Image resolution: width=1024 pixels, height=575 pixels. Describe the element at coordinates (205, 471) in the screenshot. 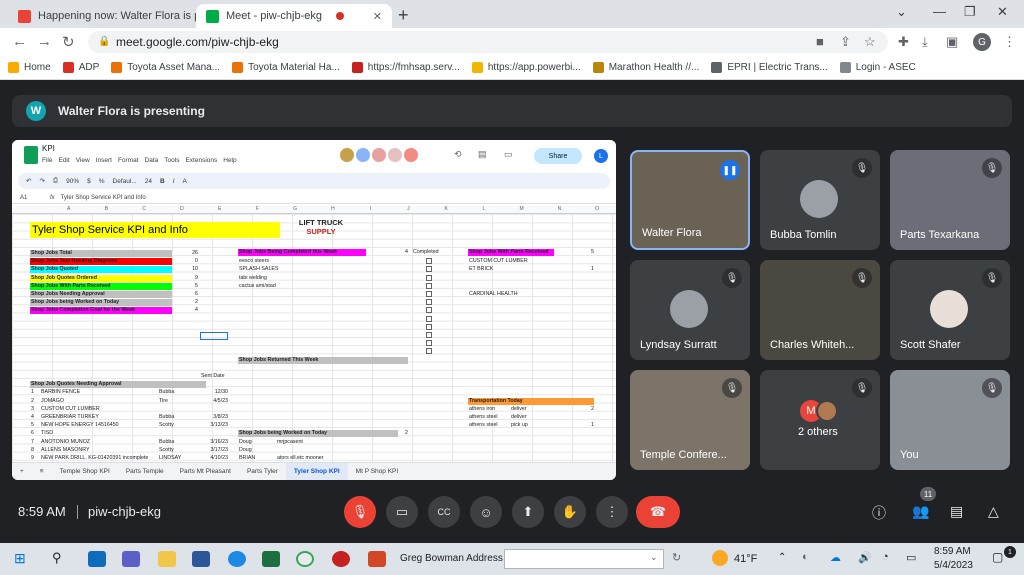

I see `sheet-tab: Parts Mt Pleasant` at that location.